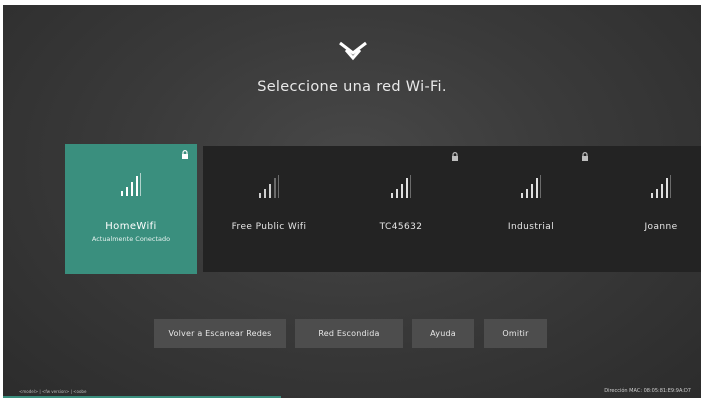 Image resolution: width=701 pixels, height=398 pixels. Describe the element at coordinates (53, 391) in the screenshot. I see `device-info: <model> | <fw version> | <oobe` at that location.